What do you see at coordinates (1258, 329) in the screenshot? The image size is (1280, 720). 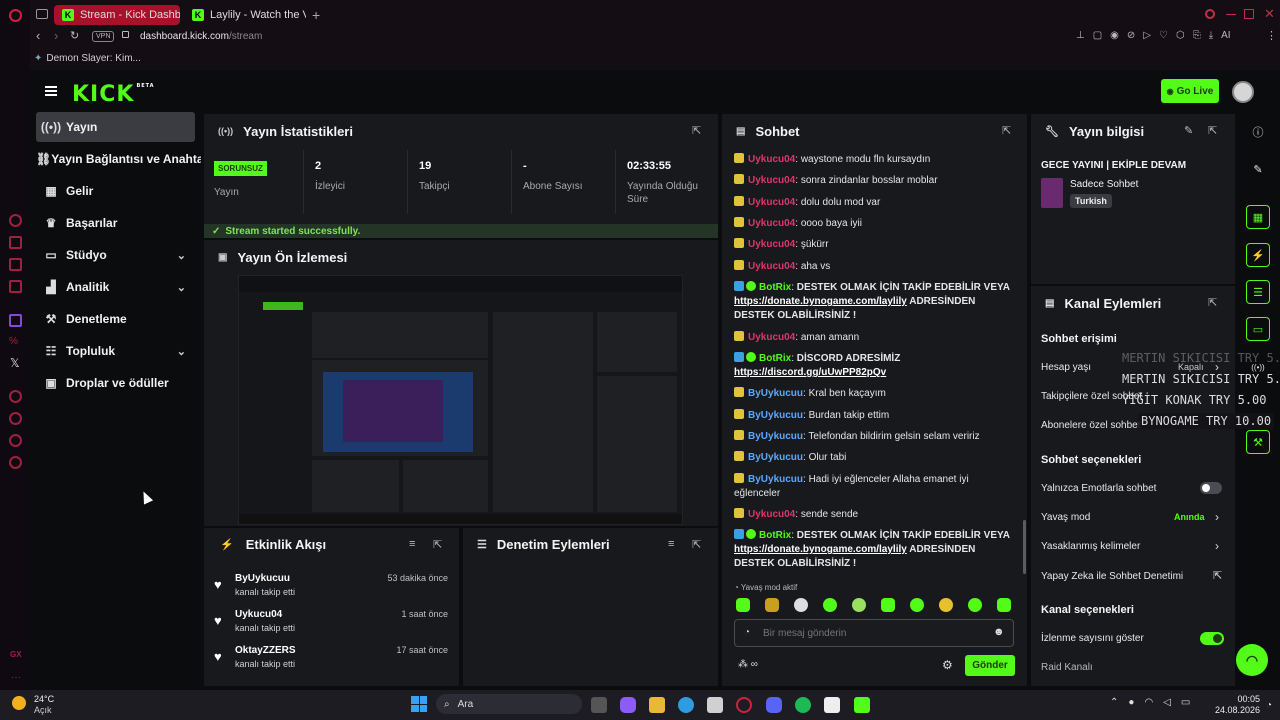 I see `chat-icon: ▭` at bounding box center [1258, 329].